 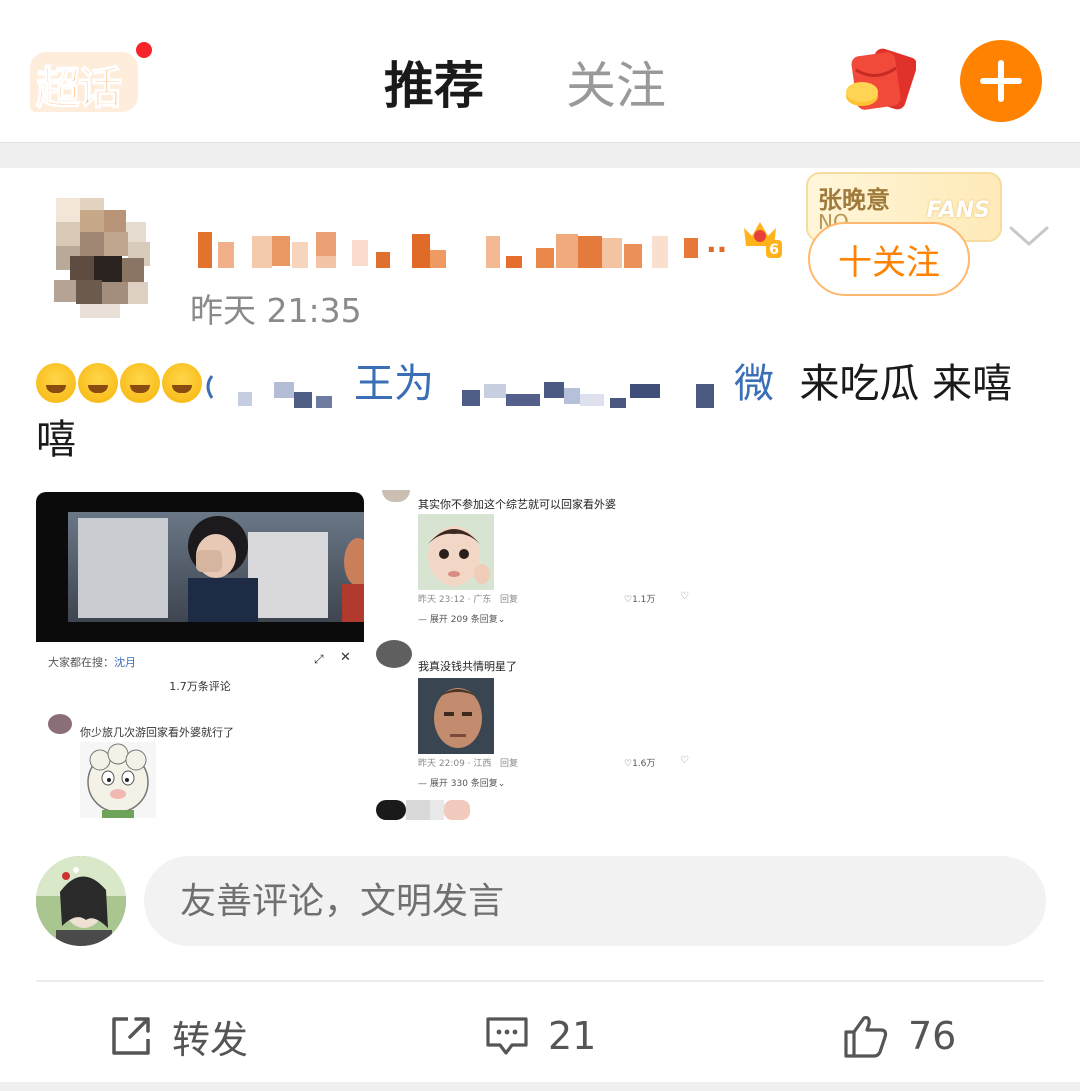 What do you see at coordinates (541, 412) in the screenshot?
I see `post-content: 王为 微 来吃瓜 来嘻嘻` at bounding box center [541, 412].